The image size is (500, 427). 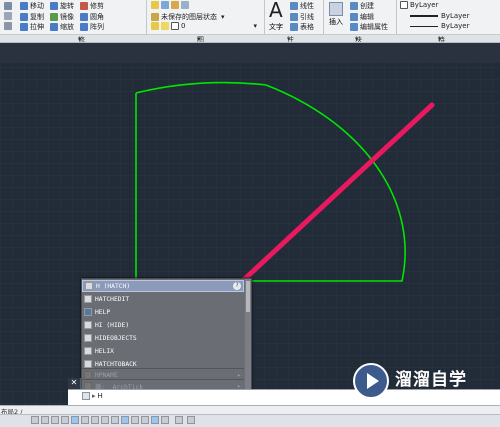 What do you see at coordinates (45, 420) in the screenshot?
I see `grid-icon` at bounding box center [45, 420].